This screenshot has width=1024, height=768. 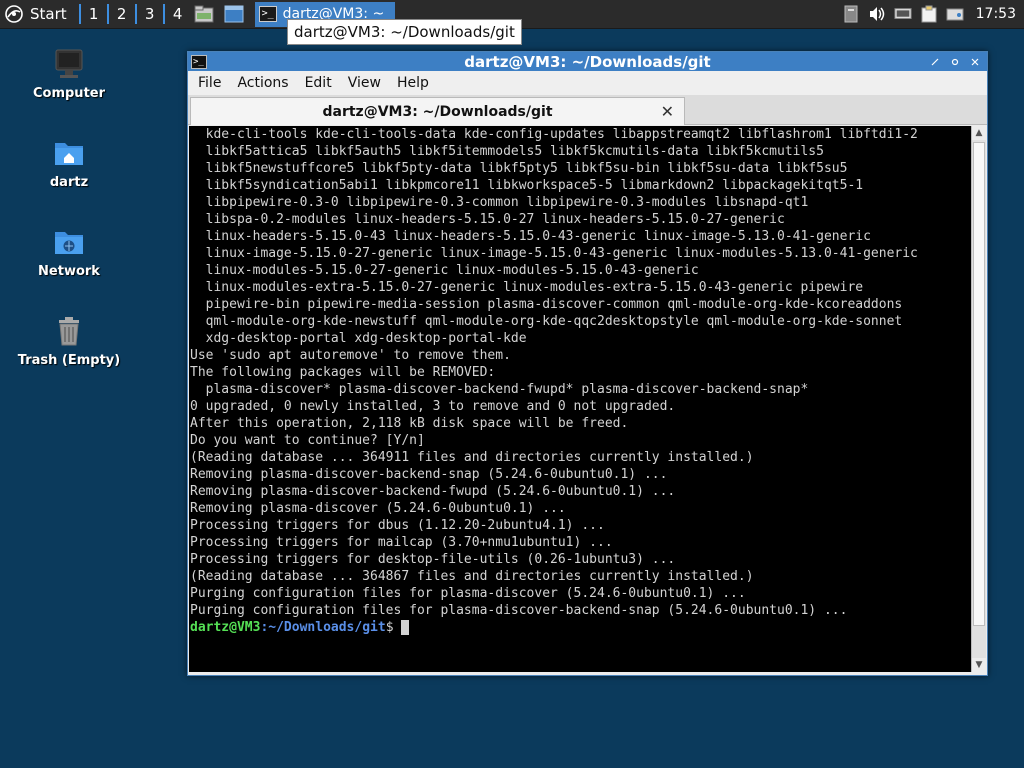 I want to click on vertical-scrollbar: ▲ ▼, so click(x=978, y=399).